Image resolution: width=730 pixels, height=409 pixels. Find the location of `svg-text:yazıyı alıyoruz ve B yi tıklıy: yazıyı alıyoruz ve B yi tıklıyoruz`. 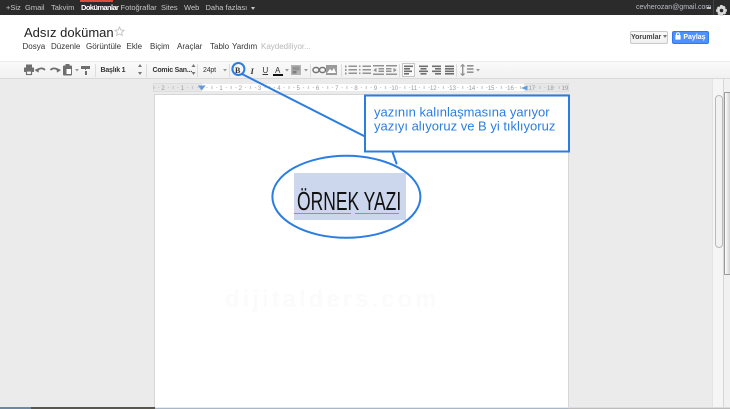

svg-text:yazıyı alıyoruz ve B yi tıklıy: yazıyı alıyoruz ve B yi tıklıyoruz is located at coordinates (464, 126).